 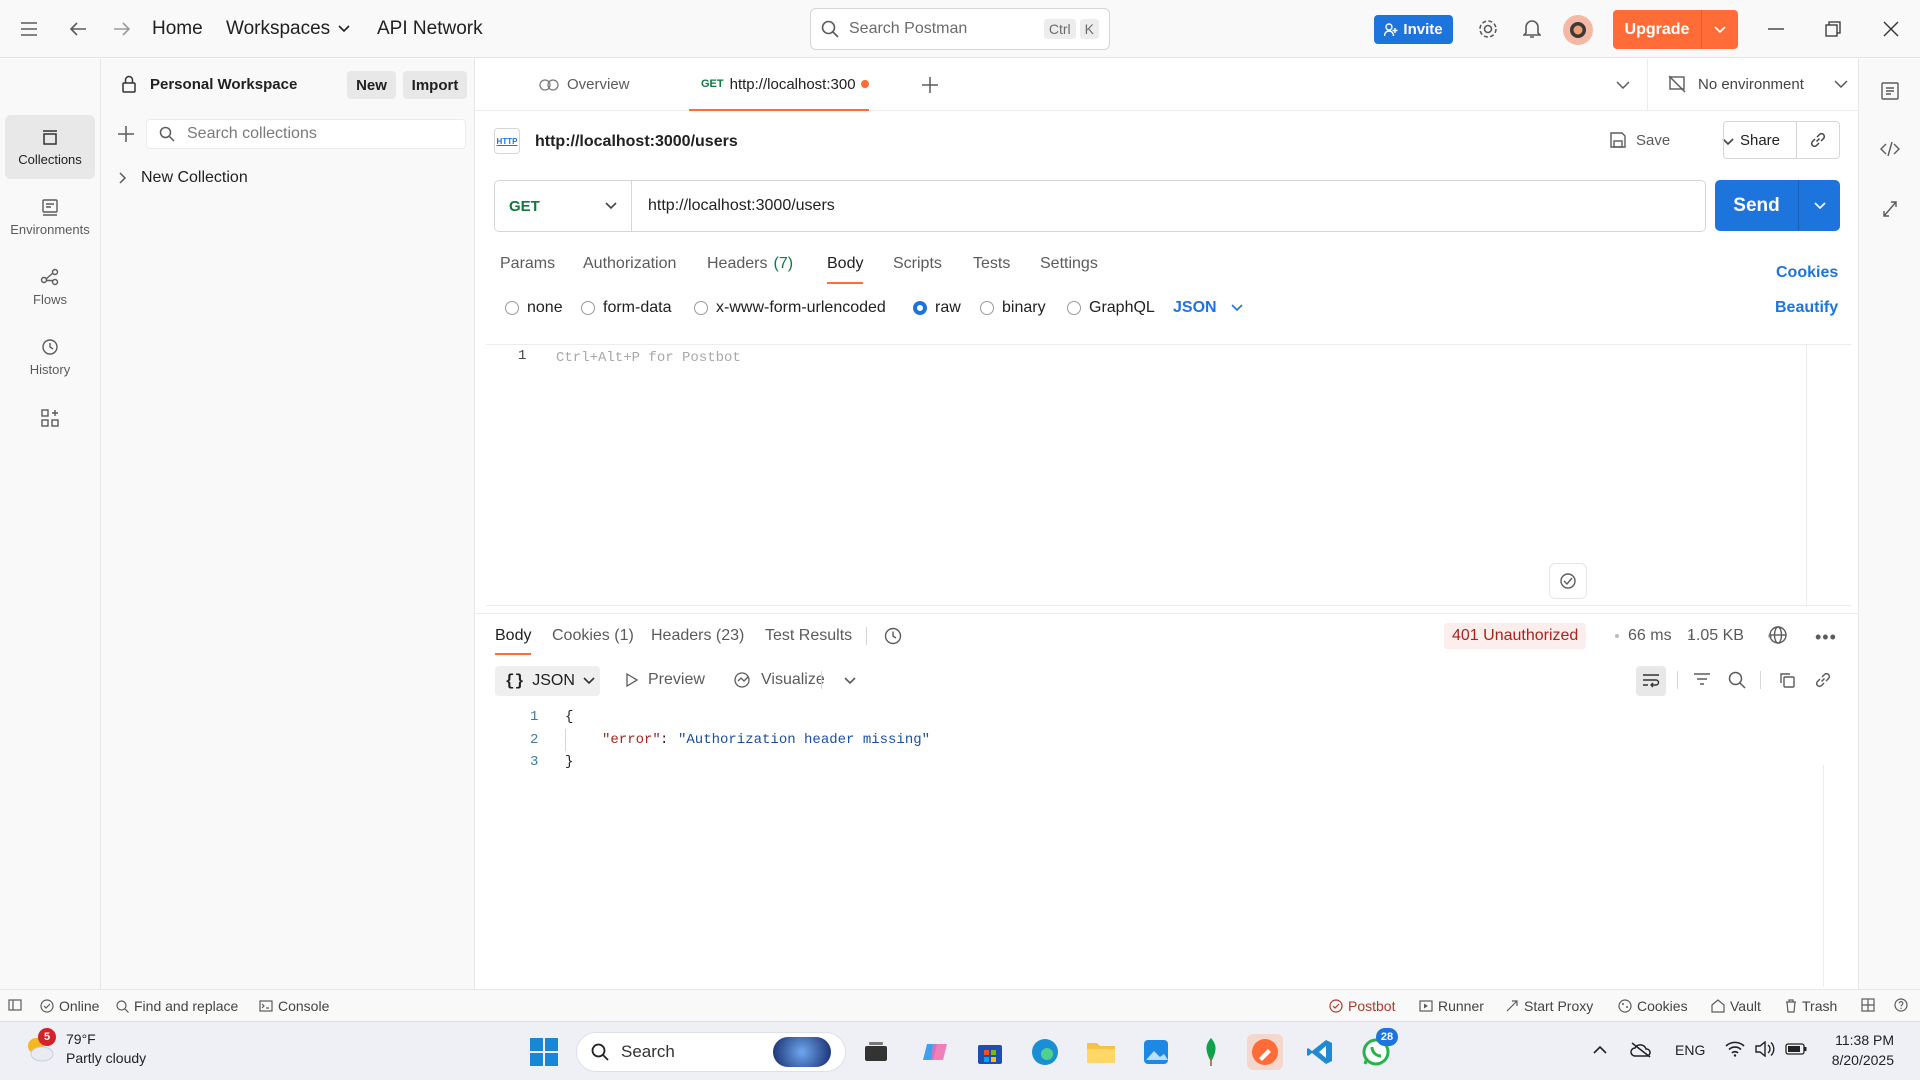 I want to click on globe-icon, so click(x=1778, y=635).